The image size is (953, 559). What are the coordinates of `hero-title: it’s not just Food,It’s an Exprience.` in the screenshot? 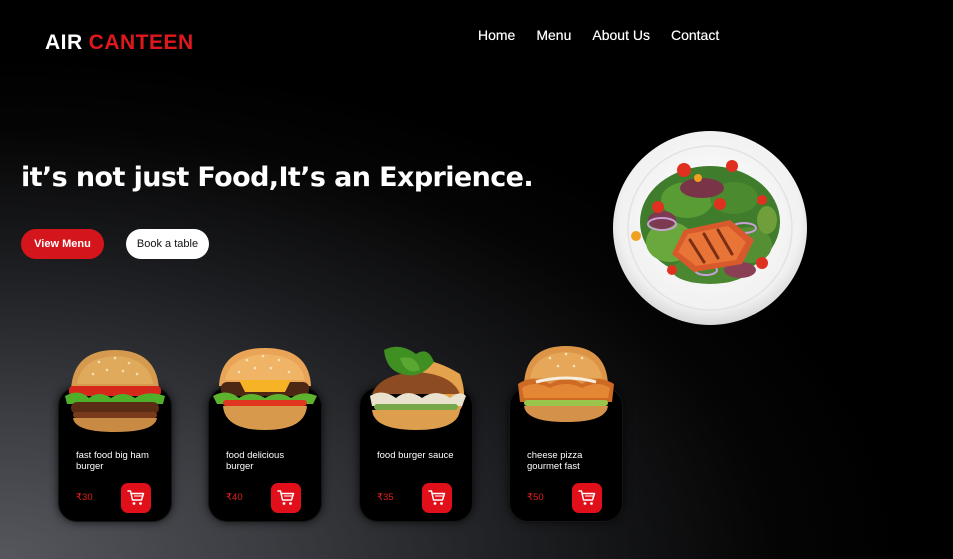 It's located at (277, 177).